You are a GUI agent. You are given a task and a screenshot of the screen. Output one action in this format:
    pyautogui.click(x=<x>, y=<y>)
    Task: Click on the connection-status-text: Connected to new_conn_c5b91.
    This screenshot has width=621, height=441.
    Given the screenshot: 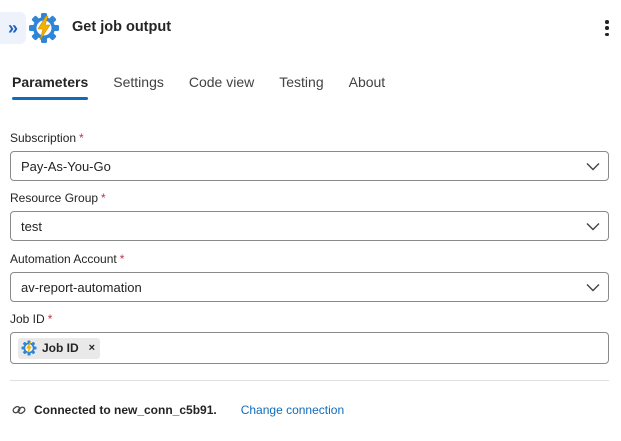 What is the action you would take?
    pyautogui.click(x=125, y=410)
    